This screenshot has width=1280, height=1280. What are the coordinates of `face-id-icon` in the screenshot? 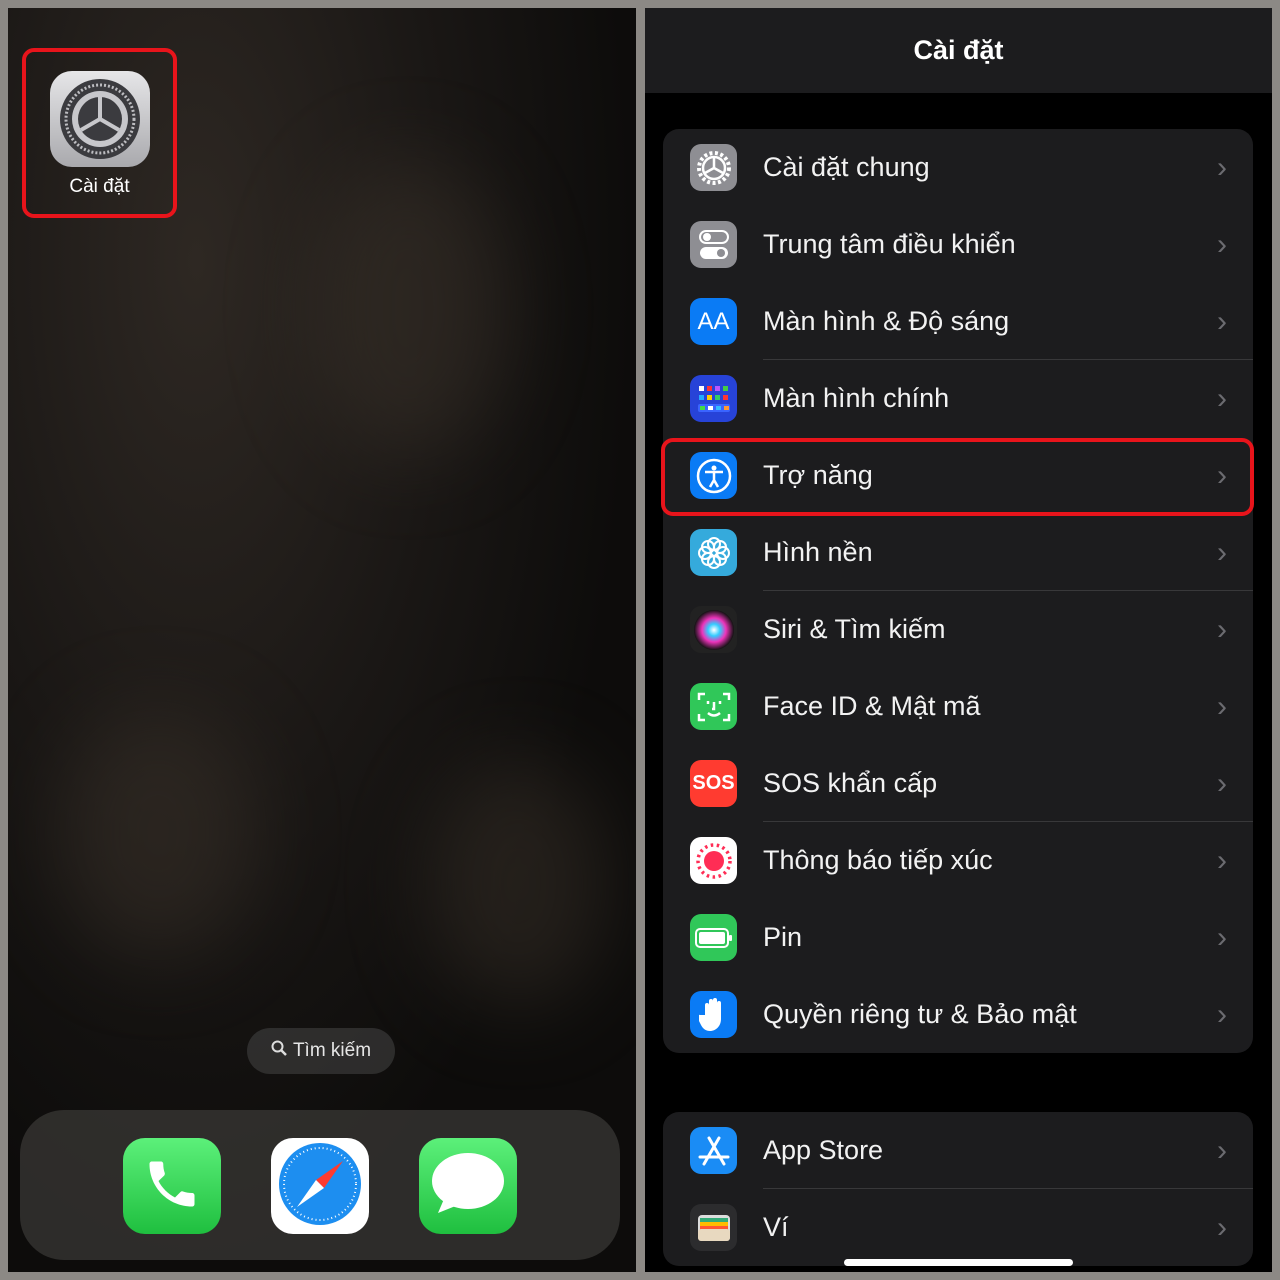 It's located at (713, 706).